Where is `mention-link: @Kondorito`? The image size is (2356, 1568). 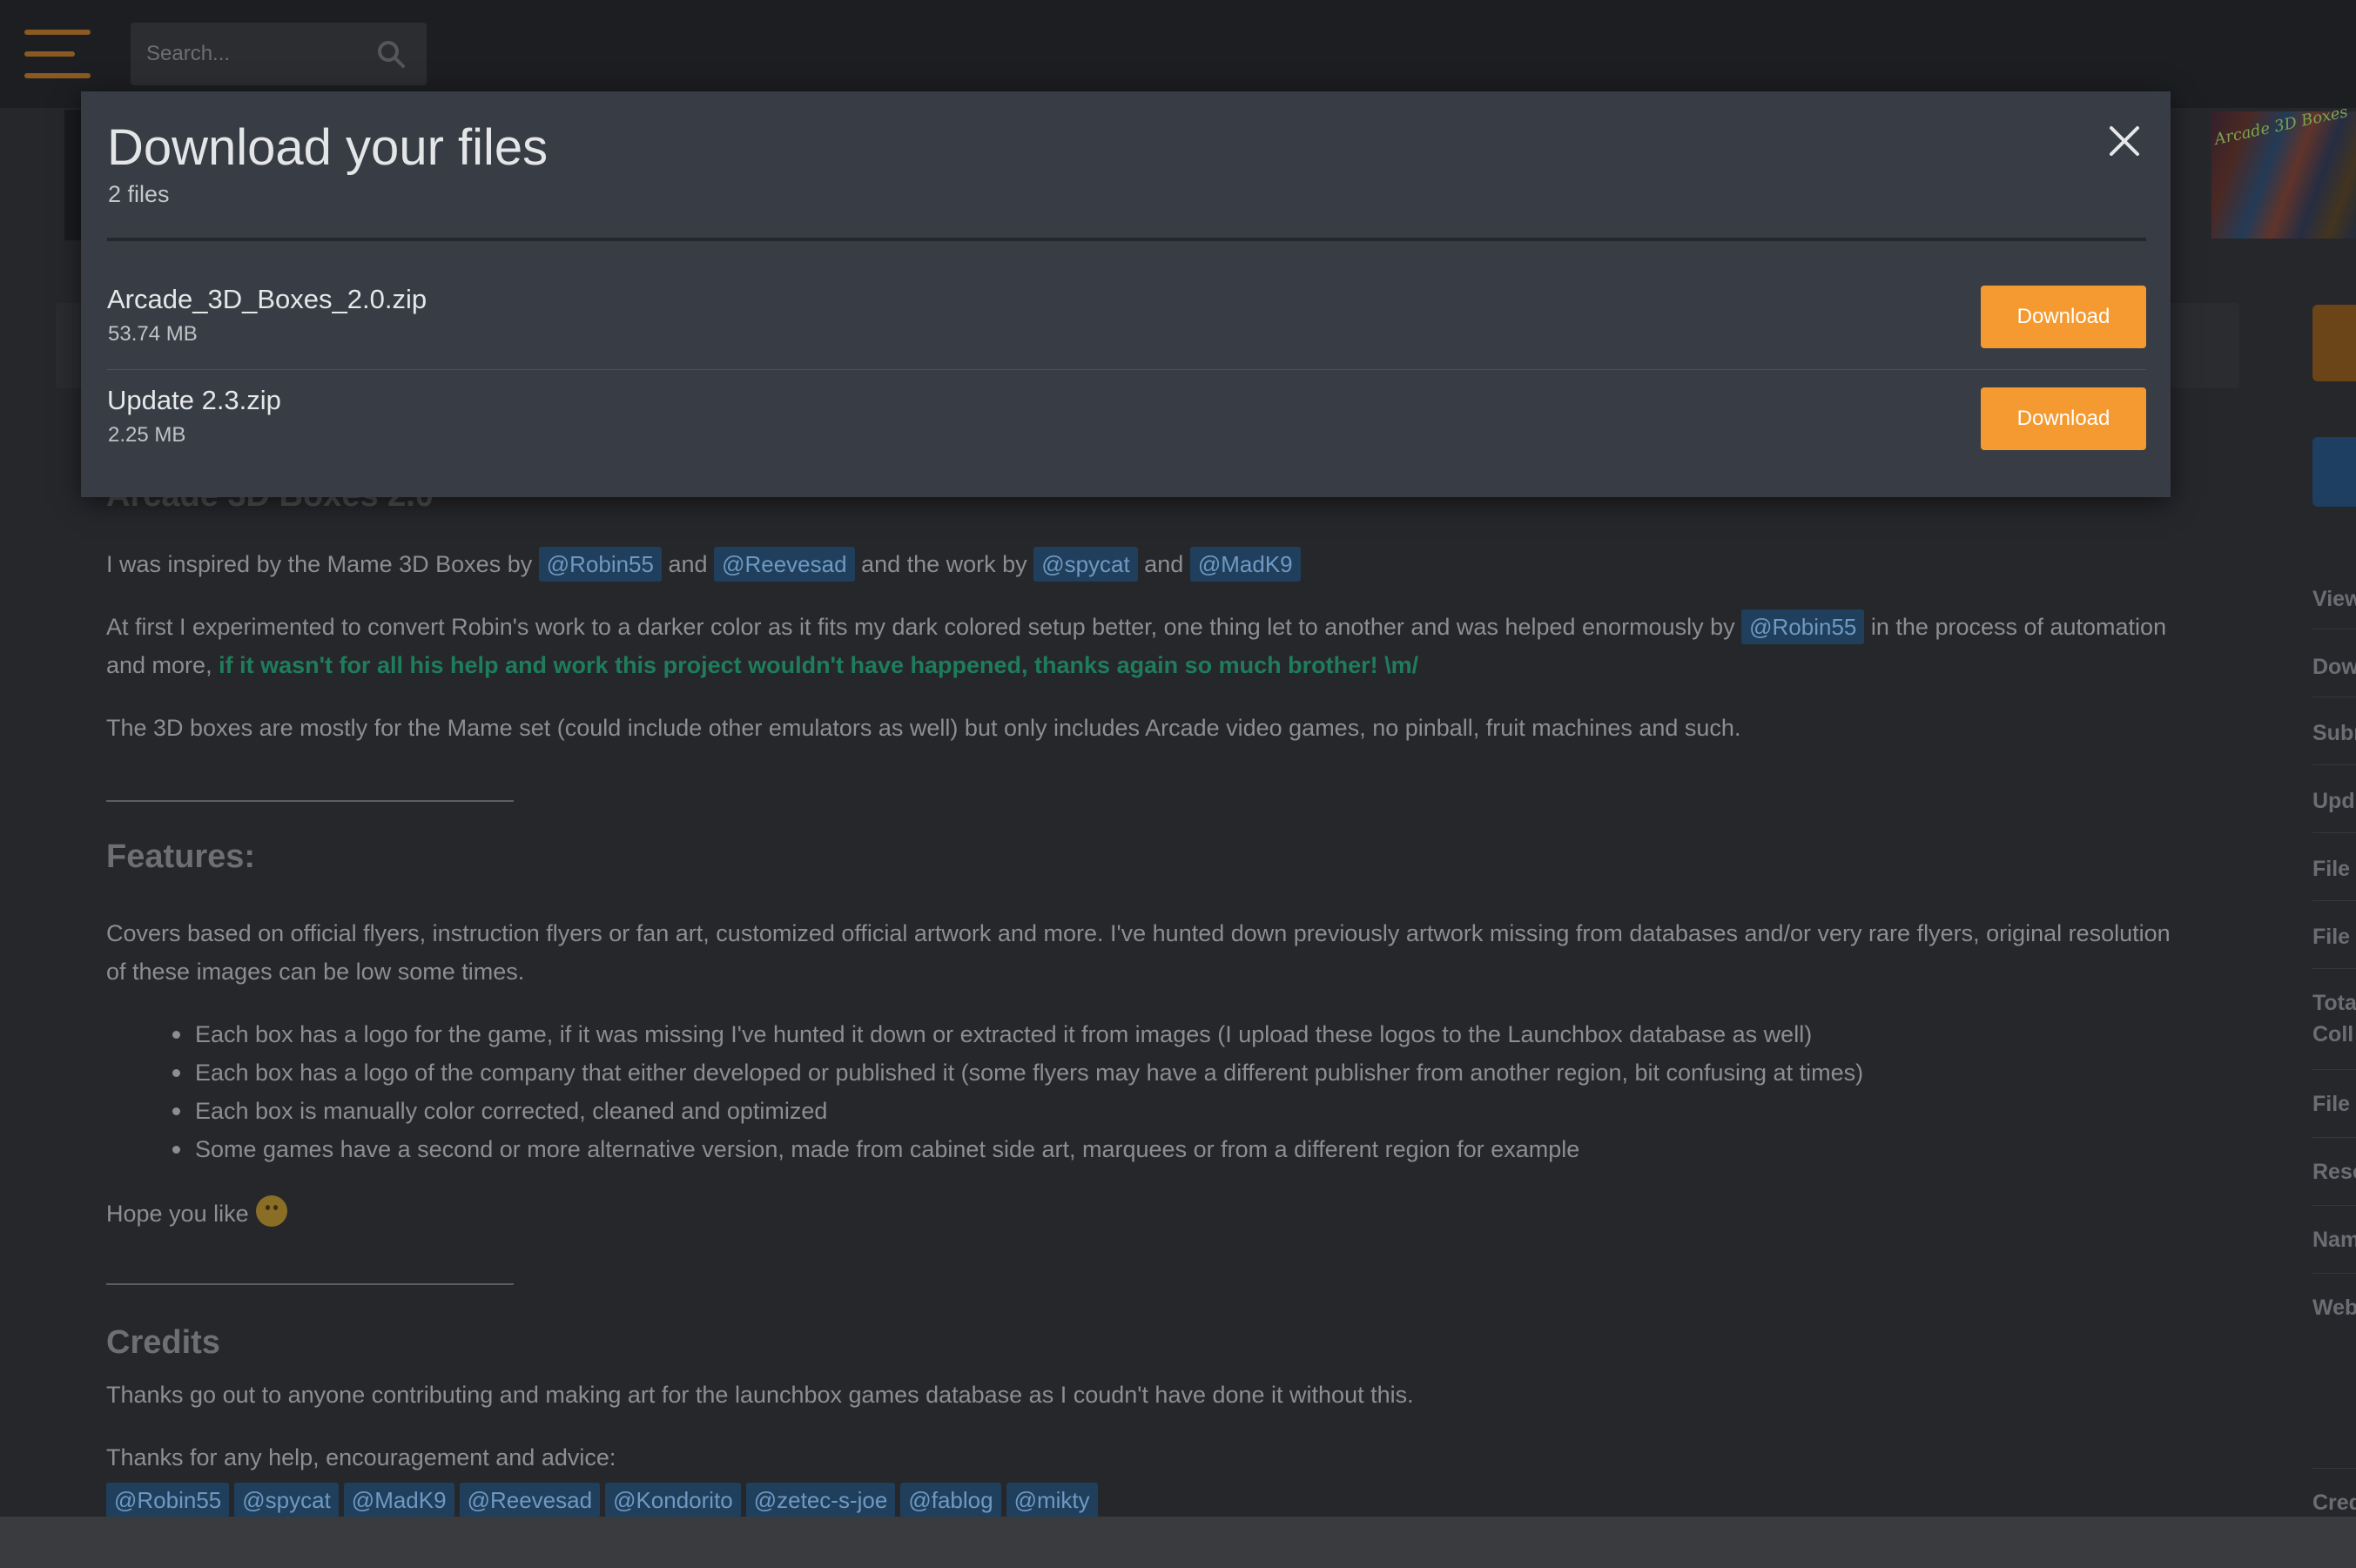
mention-link: @Kondorito is located at coordinates (673, 1500).